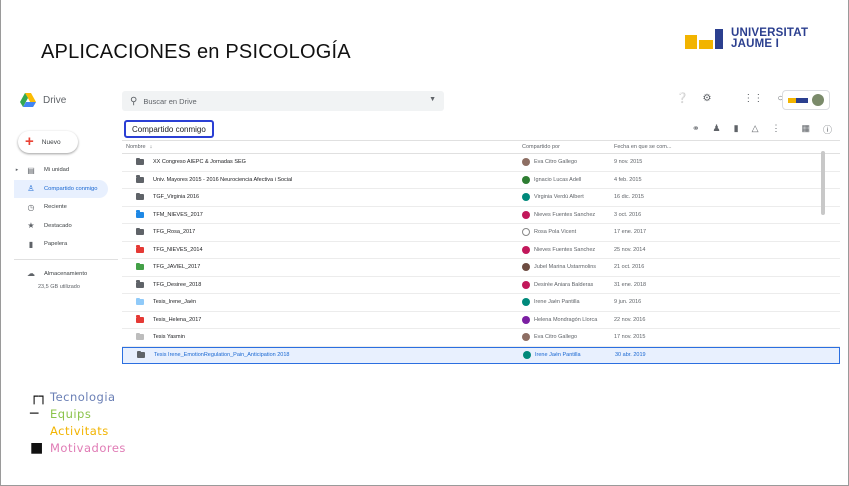 This screenshot has height=486, width=849. What do you see at coordinates (736, 129) in the screenshot?
I see `delete-icon: ▮` at bounding box center [736, 129].